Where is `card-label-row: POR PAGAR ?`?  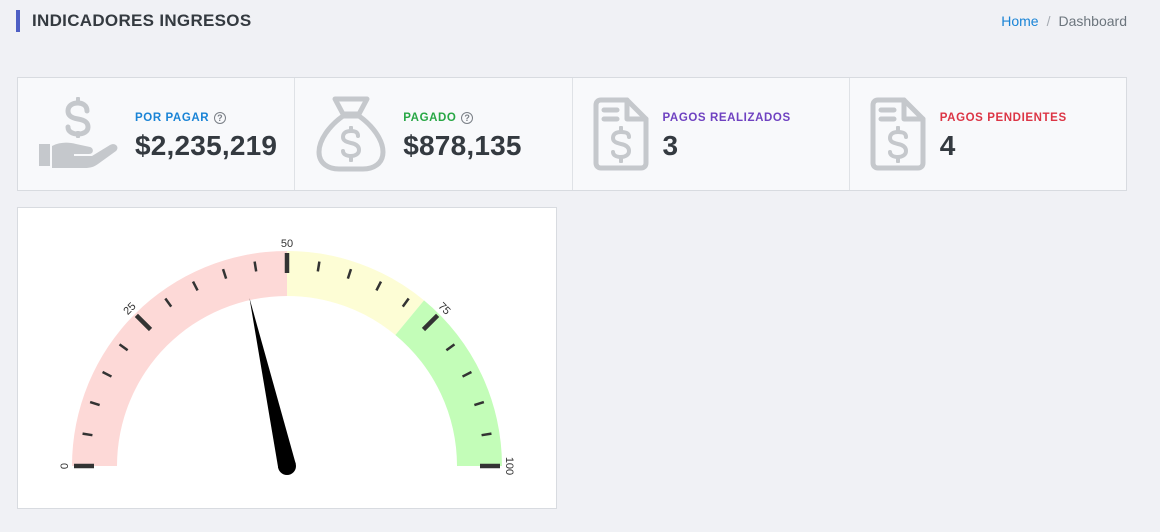
card-label-row: POR PAGAR ? is located at coordinates (206, 118).